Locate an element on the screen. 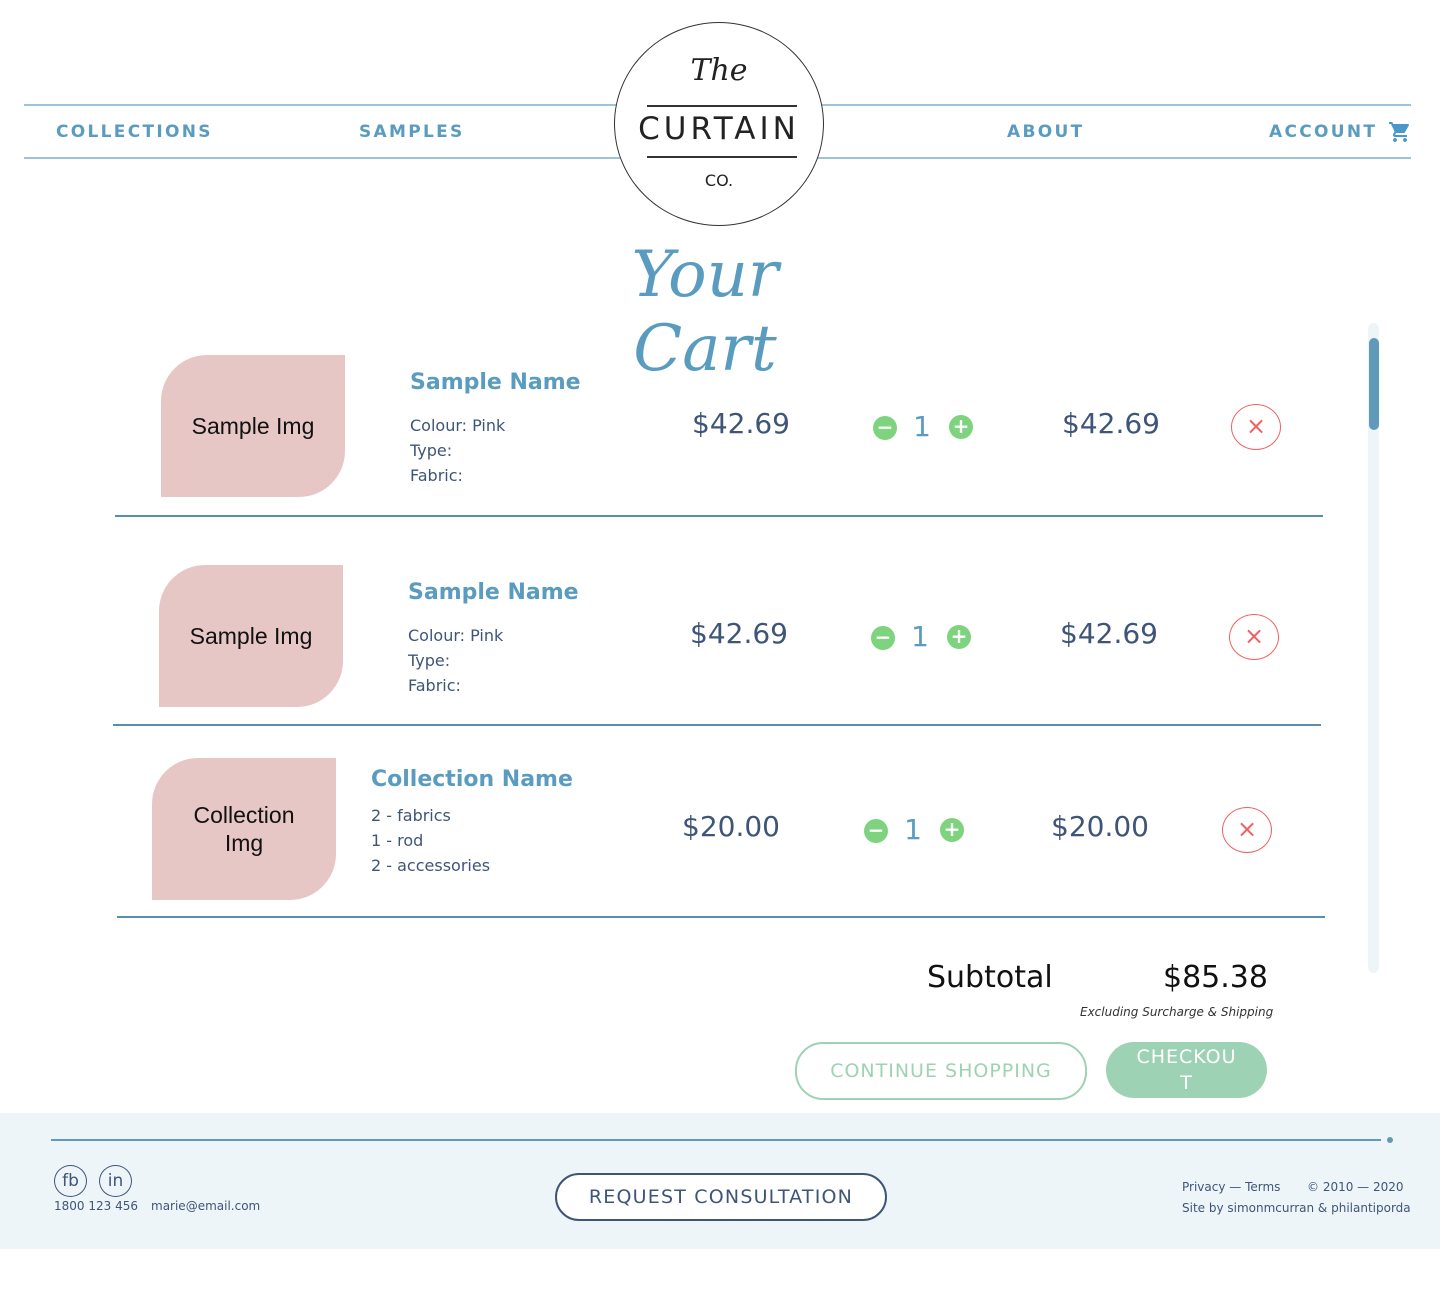  nav-collections: COLLECTIONS is located at coordinates (134, 132).